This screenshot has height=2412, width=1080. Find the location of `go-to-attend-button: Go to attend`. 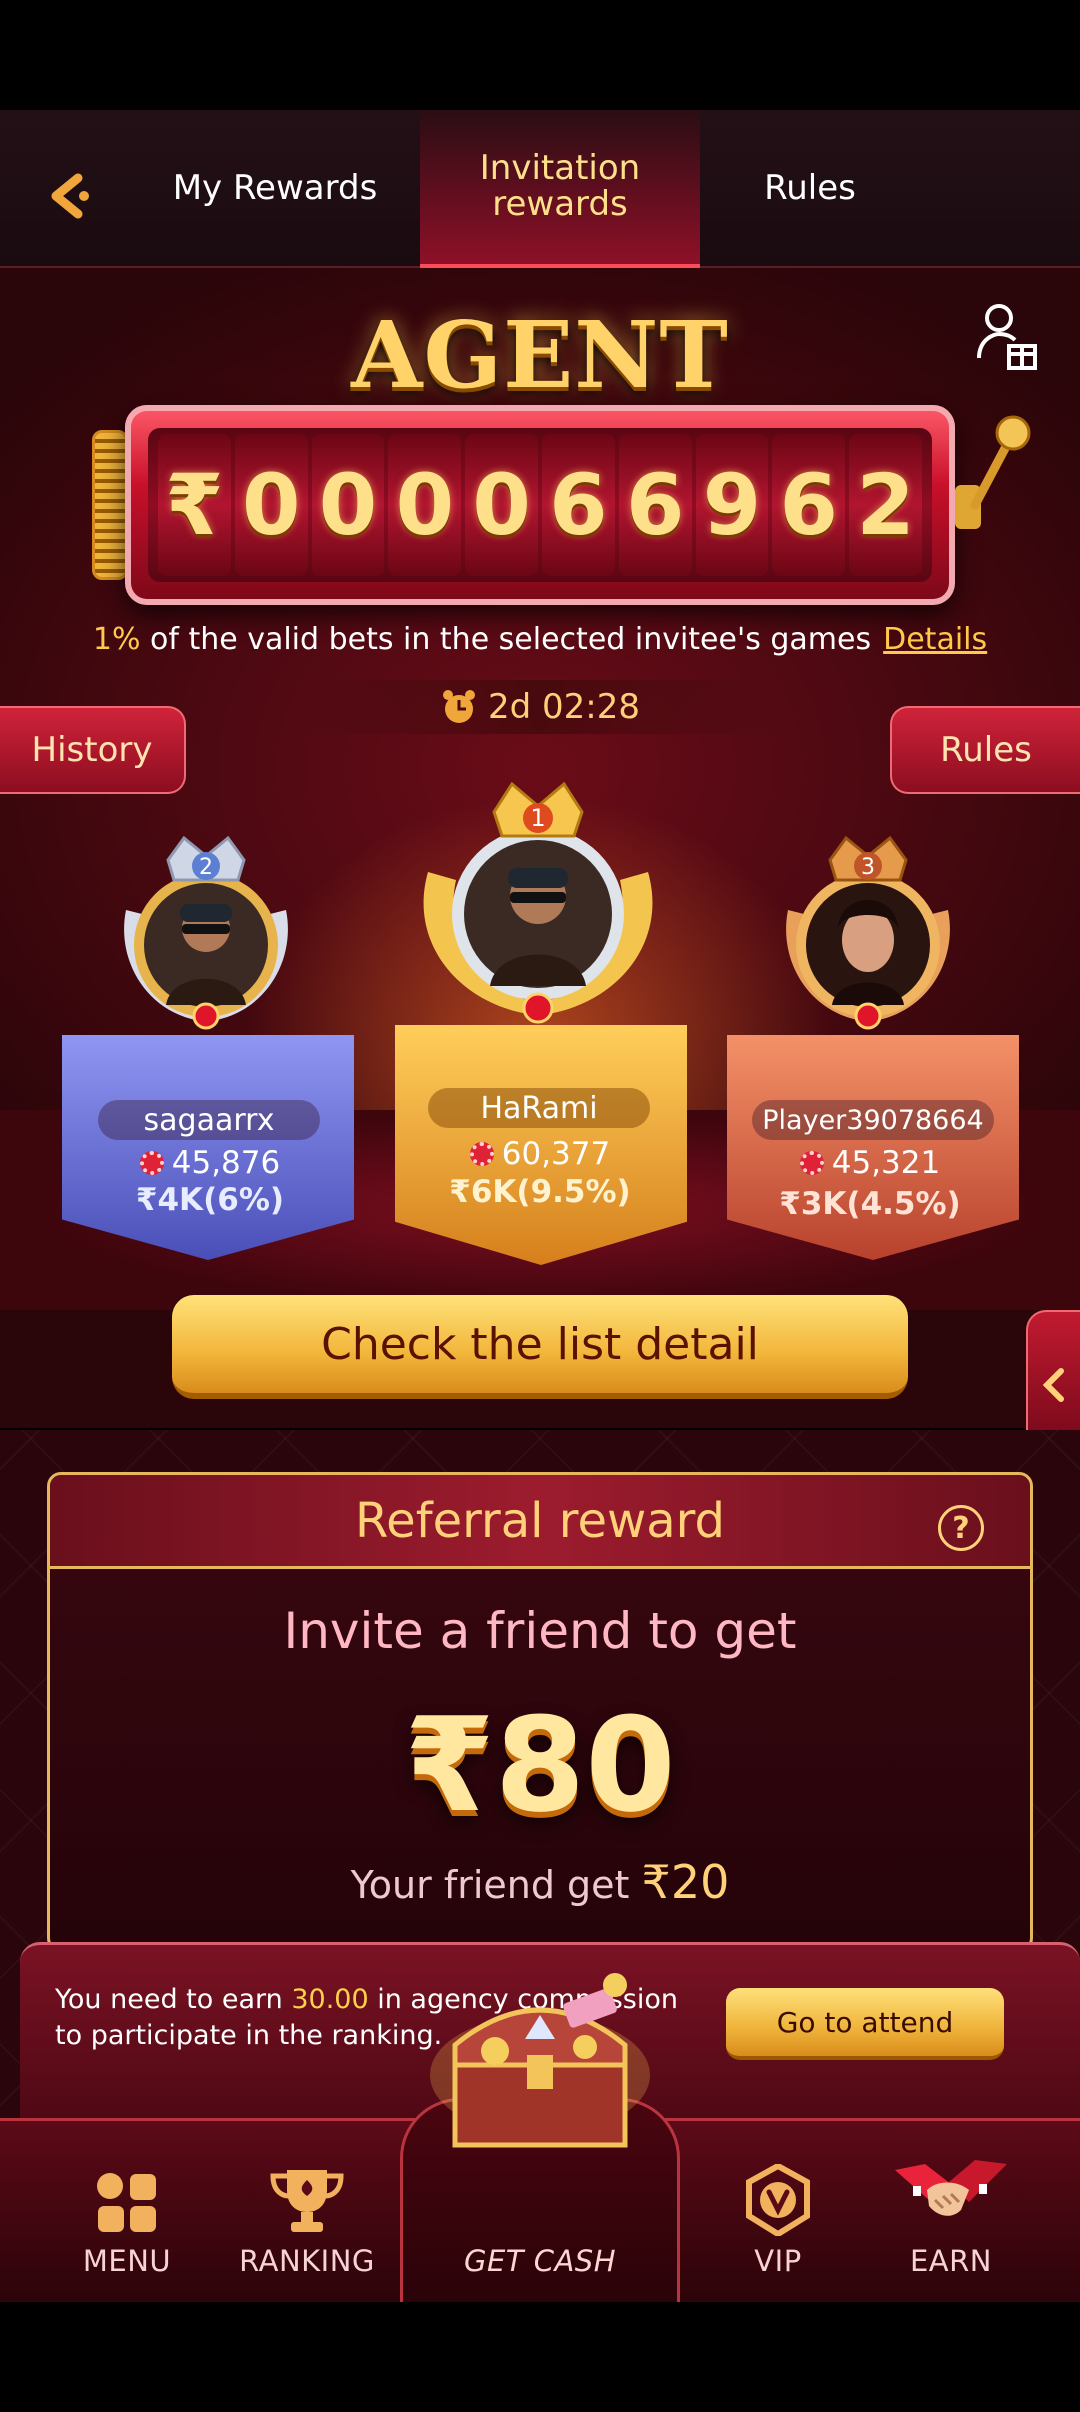

go-to-attend-button: Go to attend is located at coordinates (865, 2024).